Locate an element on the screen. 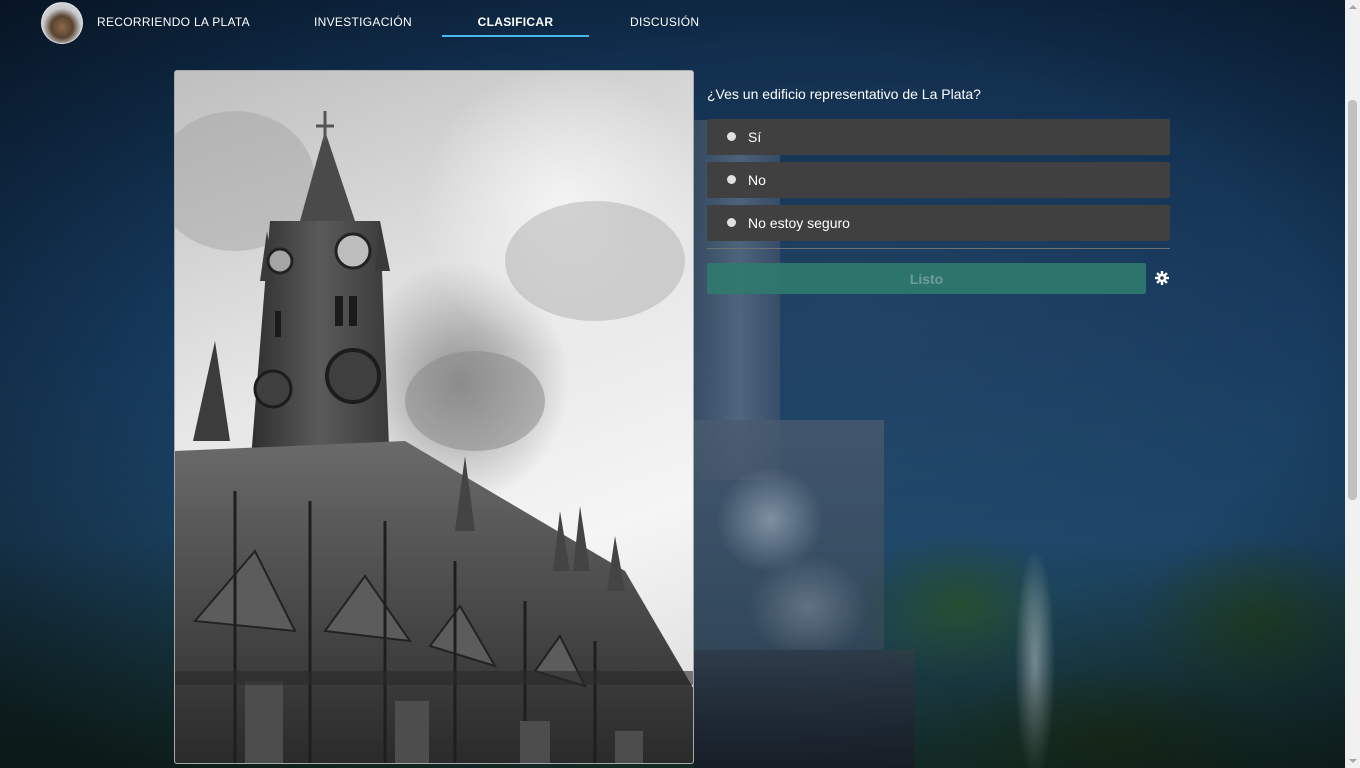  answer-label: Sí is located at coordinates (755, 137).